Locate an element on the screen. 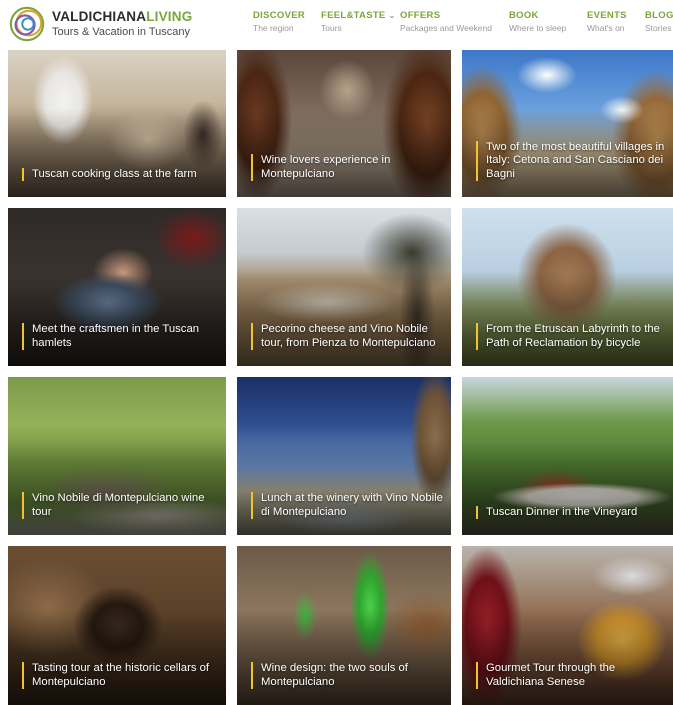 Image resolution: width=673 pixels, height=705 pixels. brand-name: VALDICHIANALIVING is located at coordinates (122, 16).